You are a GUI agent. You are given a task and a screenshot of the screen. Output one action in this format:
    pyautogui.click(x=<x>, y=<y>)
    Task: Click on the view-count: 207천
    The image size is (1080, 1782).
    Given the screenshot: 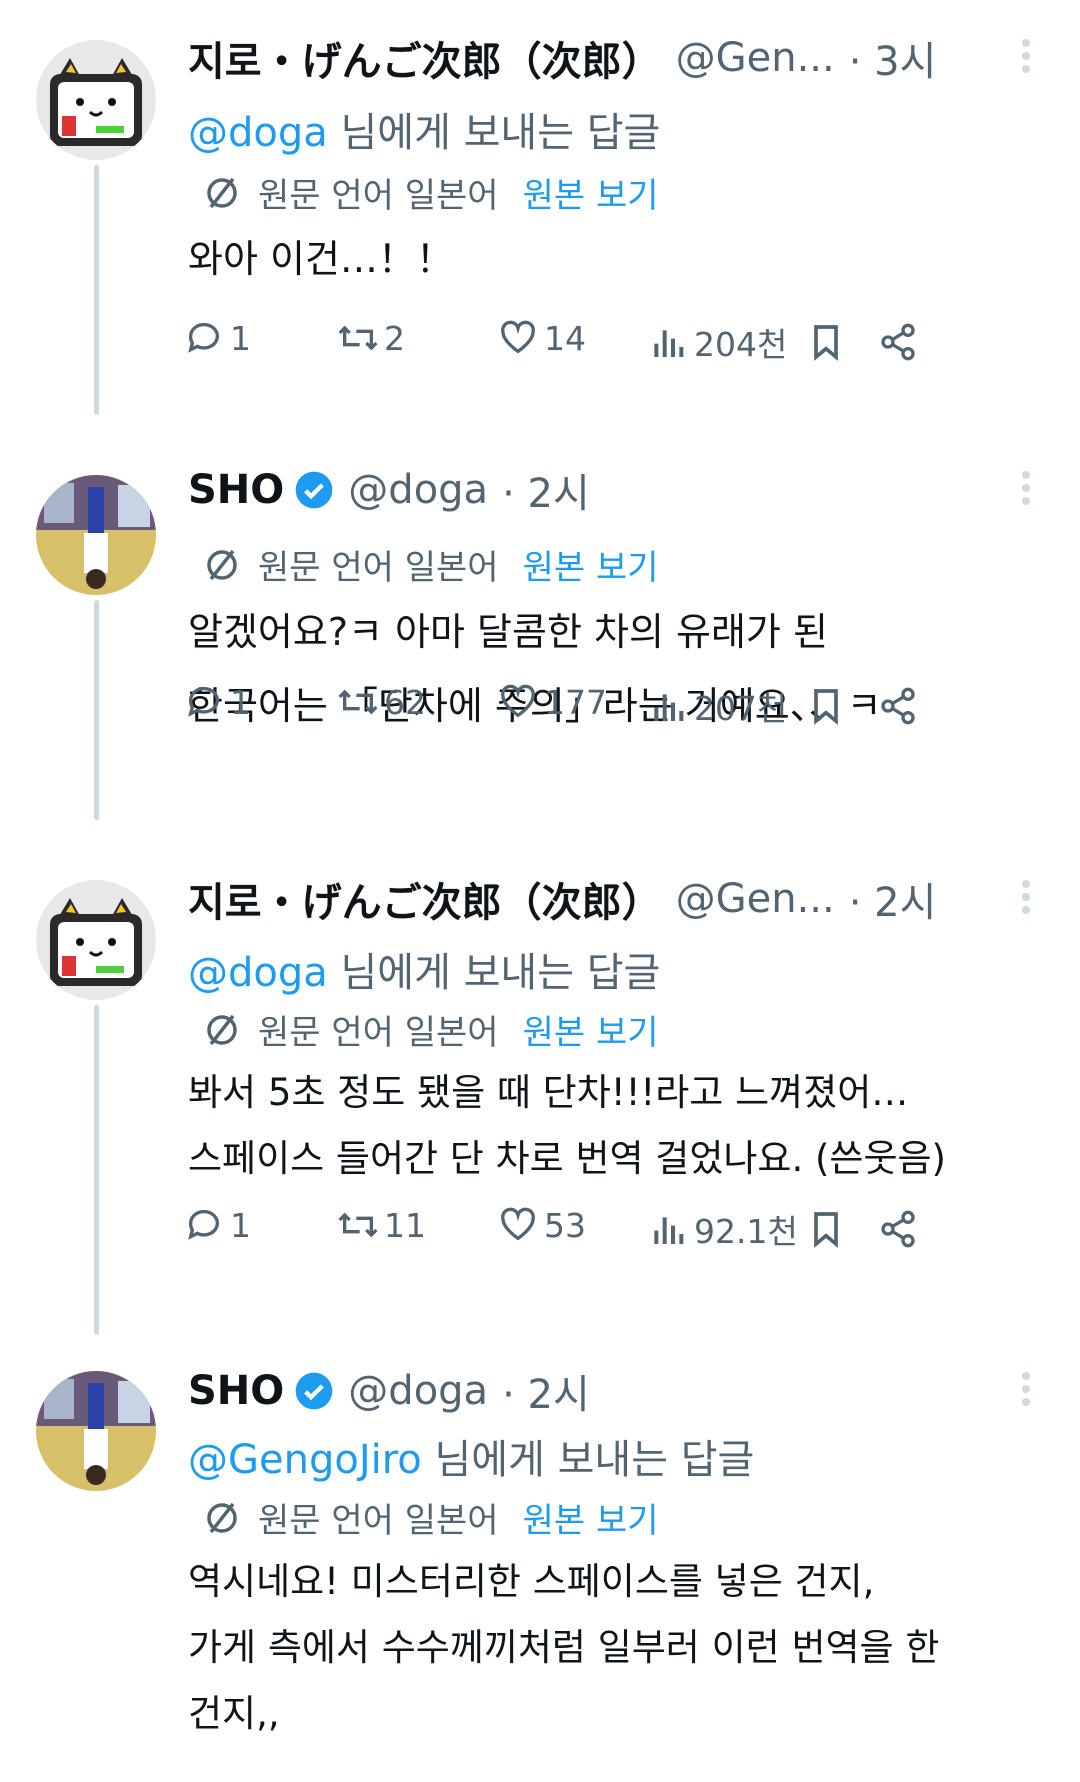 What is the action you would take?
    pyautogui.click(x=741, y=708)
    